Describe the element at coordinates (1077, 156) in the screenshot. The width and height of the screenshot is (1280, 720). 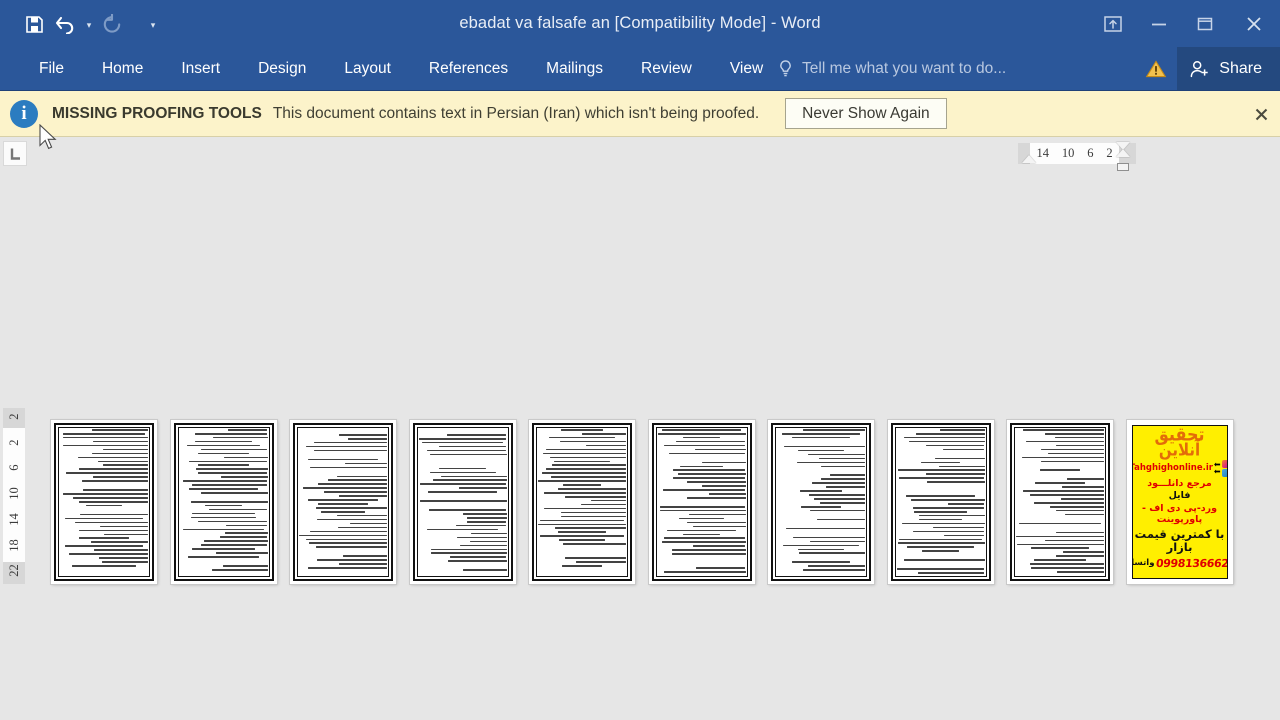
I see `horizontal-ruler: 14 10 6 2` at that location.